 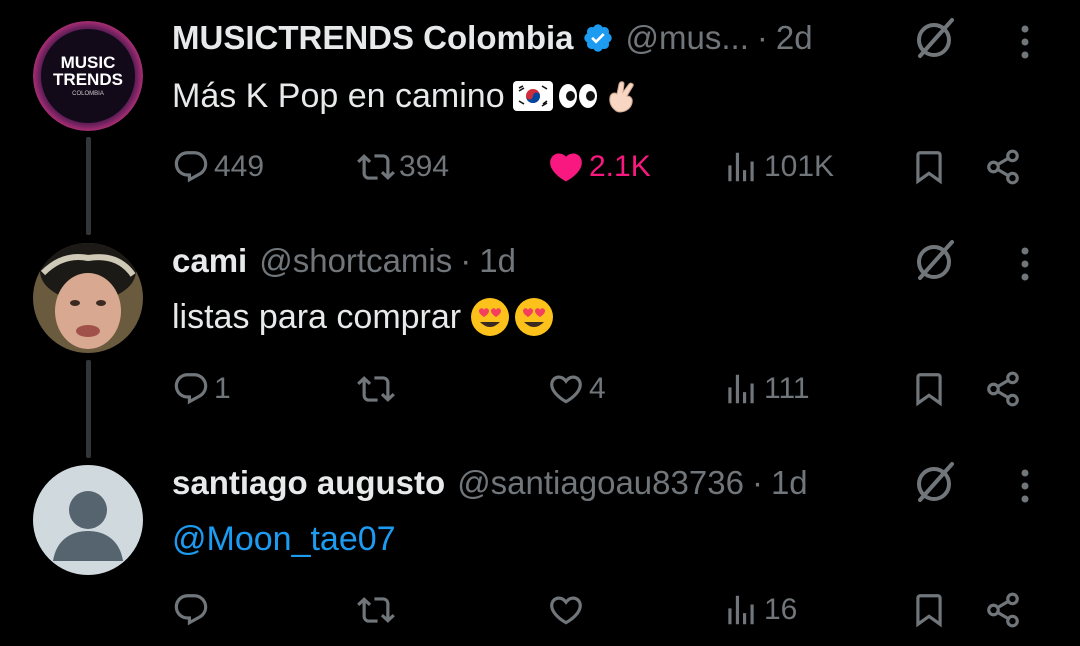 I want to click on reply-count: 449, so click(x=239, y=166).